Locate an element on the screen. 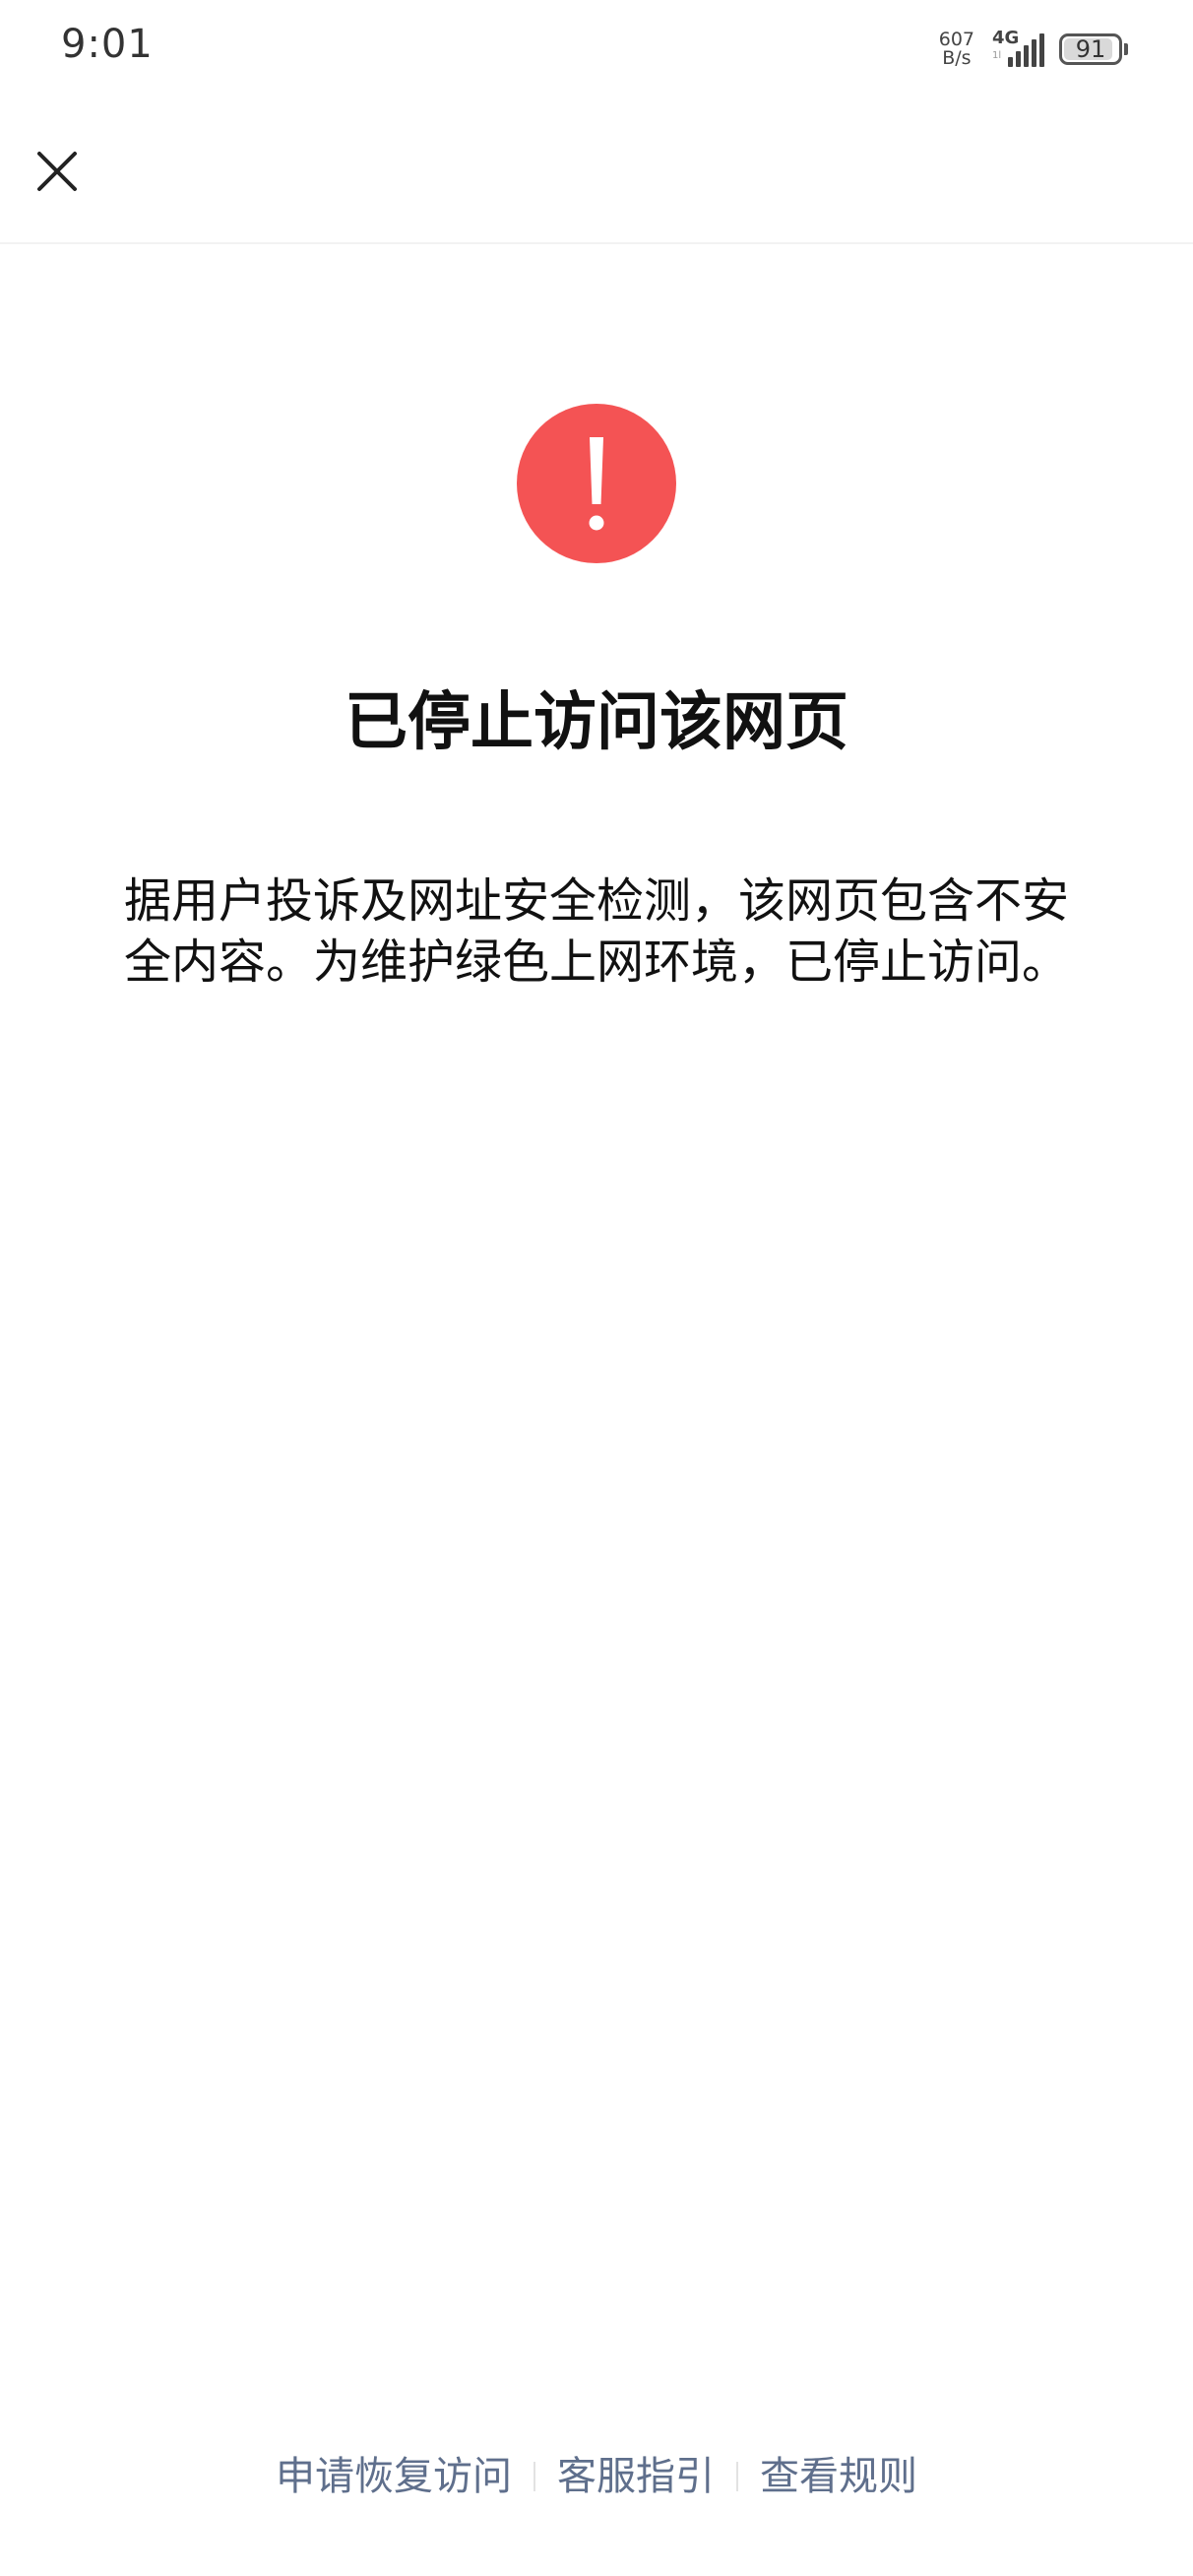 This screenshot has height=2576, width=1193. status-bar: 9:01 607 B/s 4G 1l 91 is located at coordinates (596, 49).